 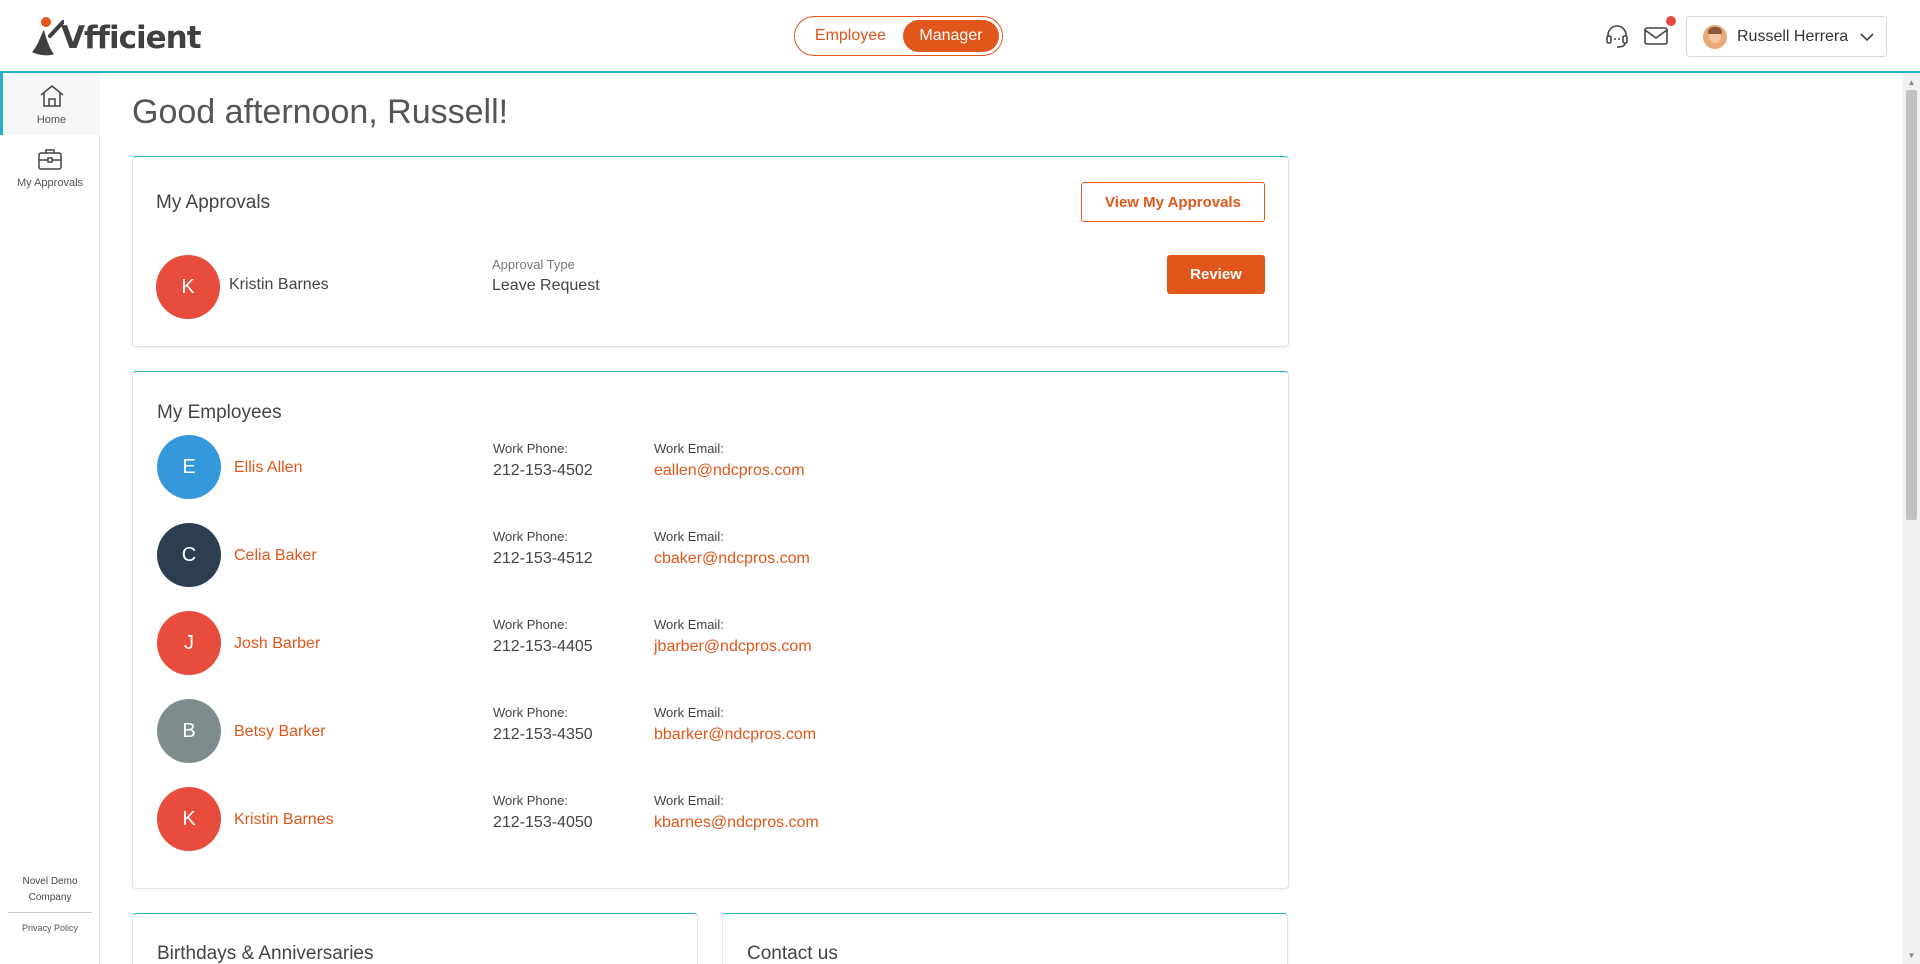 What do you see at coordinates (546, 285) in the screenshot?
I see `approval-type-value: Leave Request` at bounding box center [546, 285].